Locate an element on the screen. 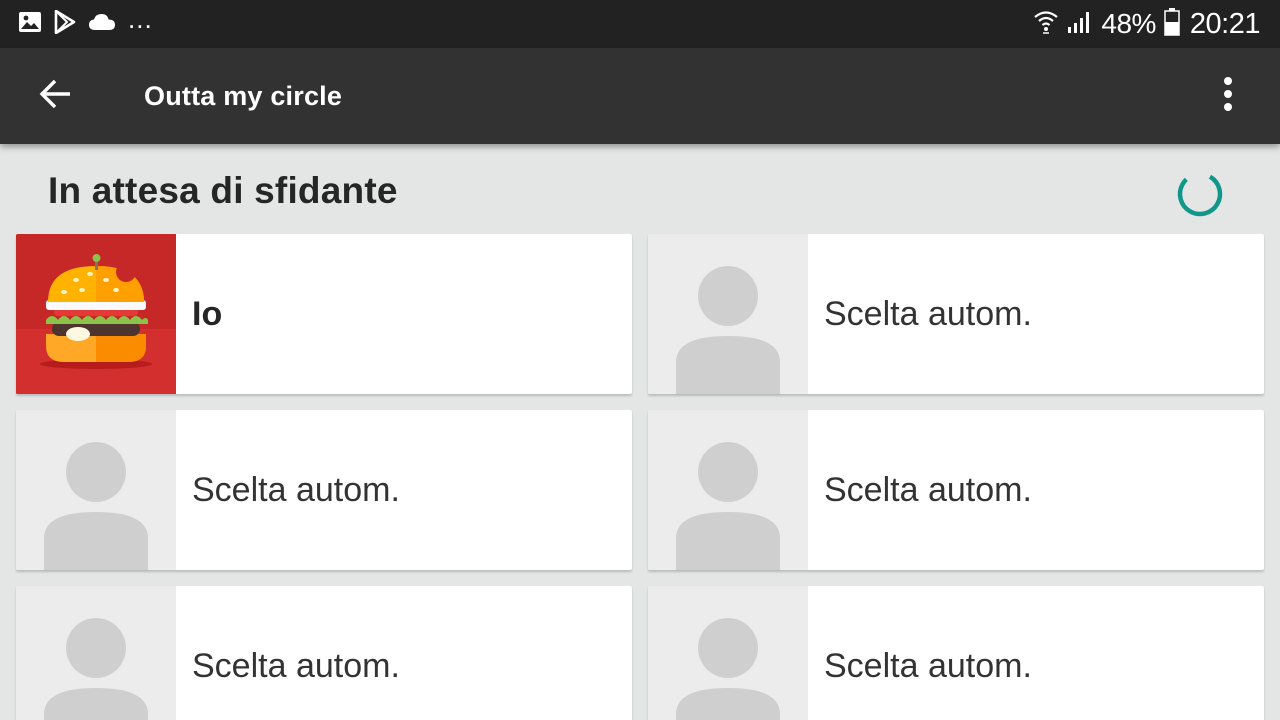 The image size is (1280, 720). status-bar-right: 48% 20:21 is located at coordinates (1143, 24).